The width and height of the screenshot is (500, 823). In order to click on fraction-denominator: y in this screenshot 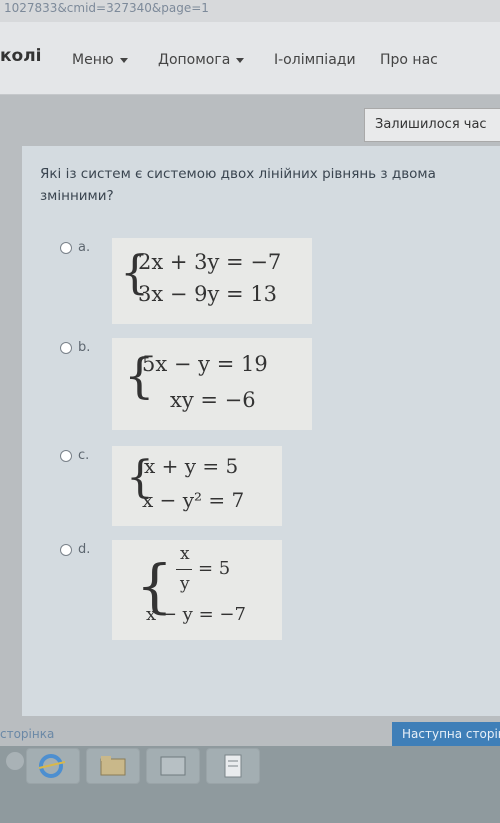, I will do `click(185, 584)`.